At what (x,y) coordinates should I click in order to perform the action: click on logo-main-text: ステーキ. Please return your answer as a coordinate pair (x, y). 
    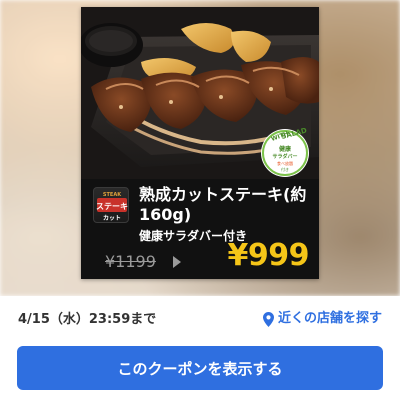
    Looking at the image, I should click on (112, 206).